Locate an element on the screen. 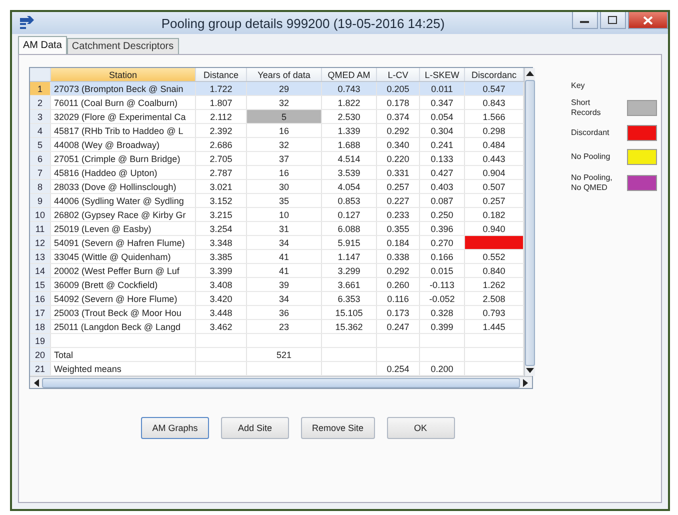  table-cell: 3.399 is located at coordinates (221, 271).